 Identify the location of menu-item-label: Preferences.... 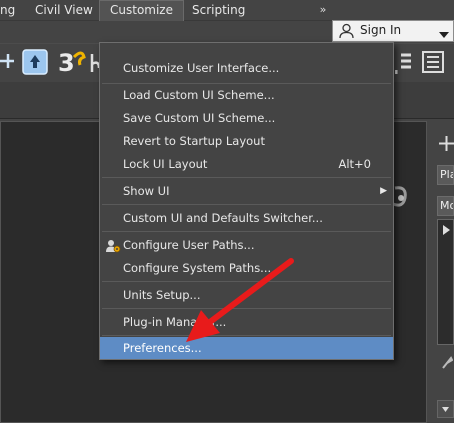
(162, 348).